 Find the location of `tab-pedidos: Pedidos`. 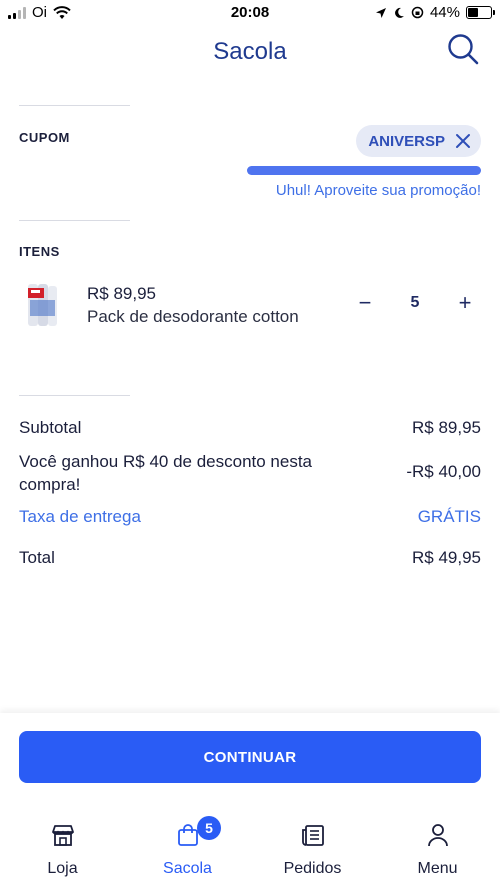

tab-pedidos: Pedidos is located at coordinates (312, 849).